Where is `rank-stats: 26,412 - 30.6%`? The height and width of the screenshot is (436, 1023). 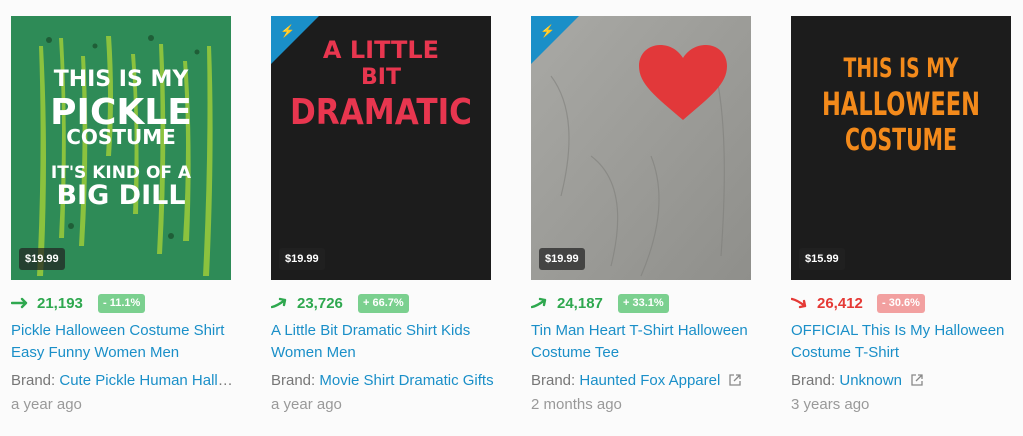 rank-stats: 26,412 - 30.6% is located at coordinates (901, 304).